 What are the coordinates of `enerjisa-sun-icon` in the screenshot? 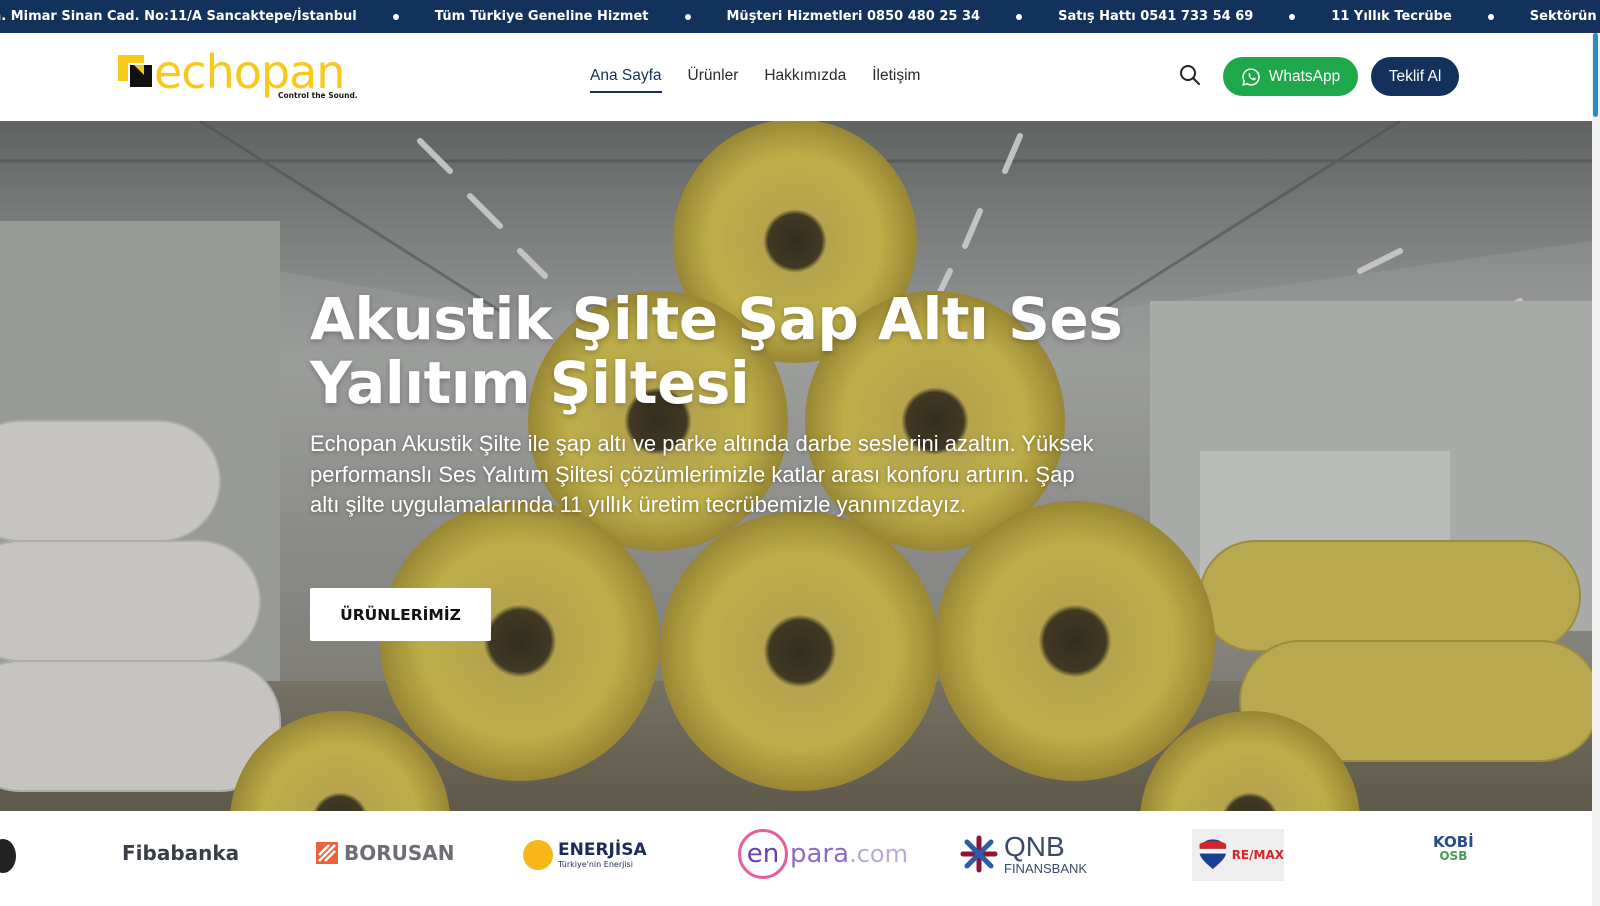 It's located at (538, 855).